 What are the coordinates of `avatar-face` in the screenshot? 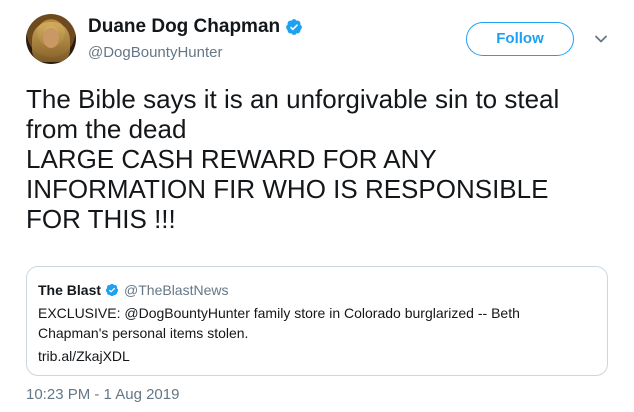 It's located at (51, 38).